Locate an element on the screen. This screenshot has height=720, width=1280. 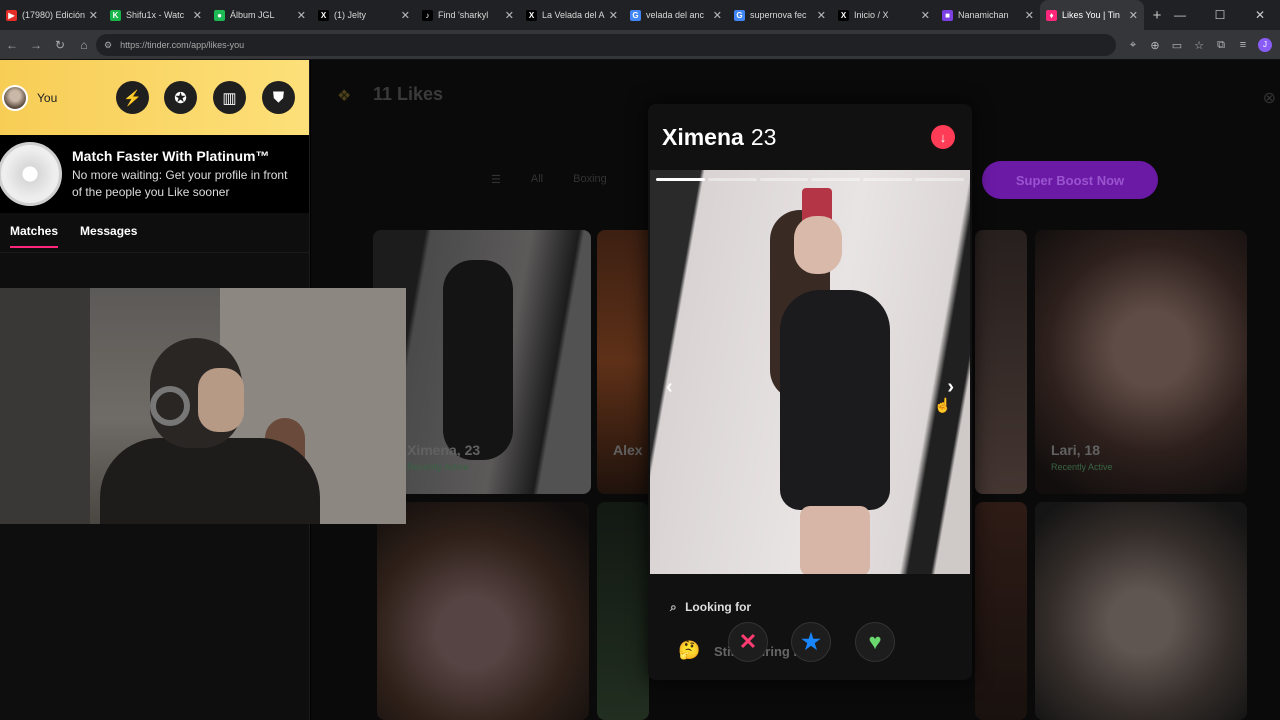
shield-icon: ⛊ is located at coordinates (278, 97).